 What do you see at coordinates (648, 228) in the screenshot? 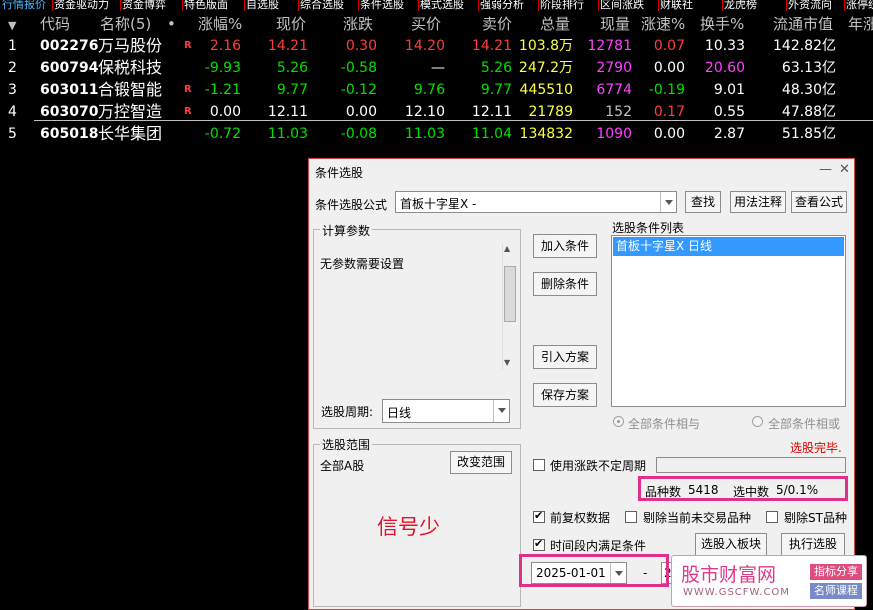
I see `condition-list-title: 选股条件列表` at bounding box center [648, 228].